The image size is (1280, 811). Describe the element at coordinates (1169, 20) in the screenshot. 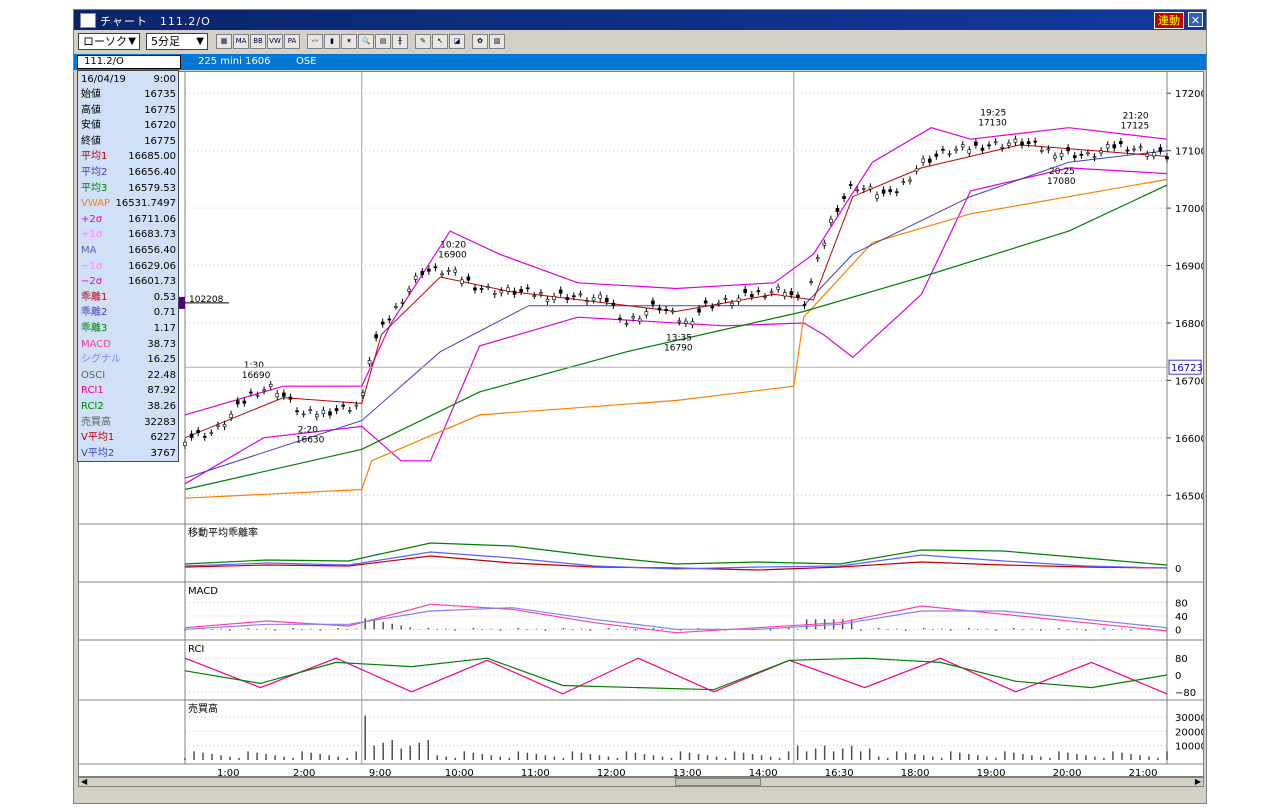

I see `link-button: 連動` at that location.